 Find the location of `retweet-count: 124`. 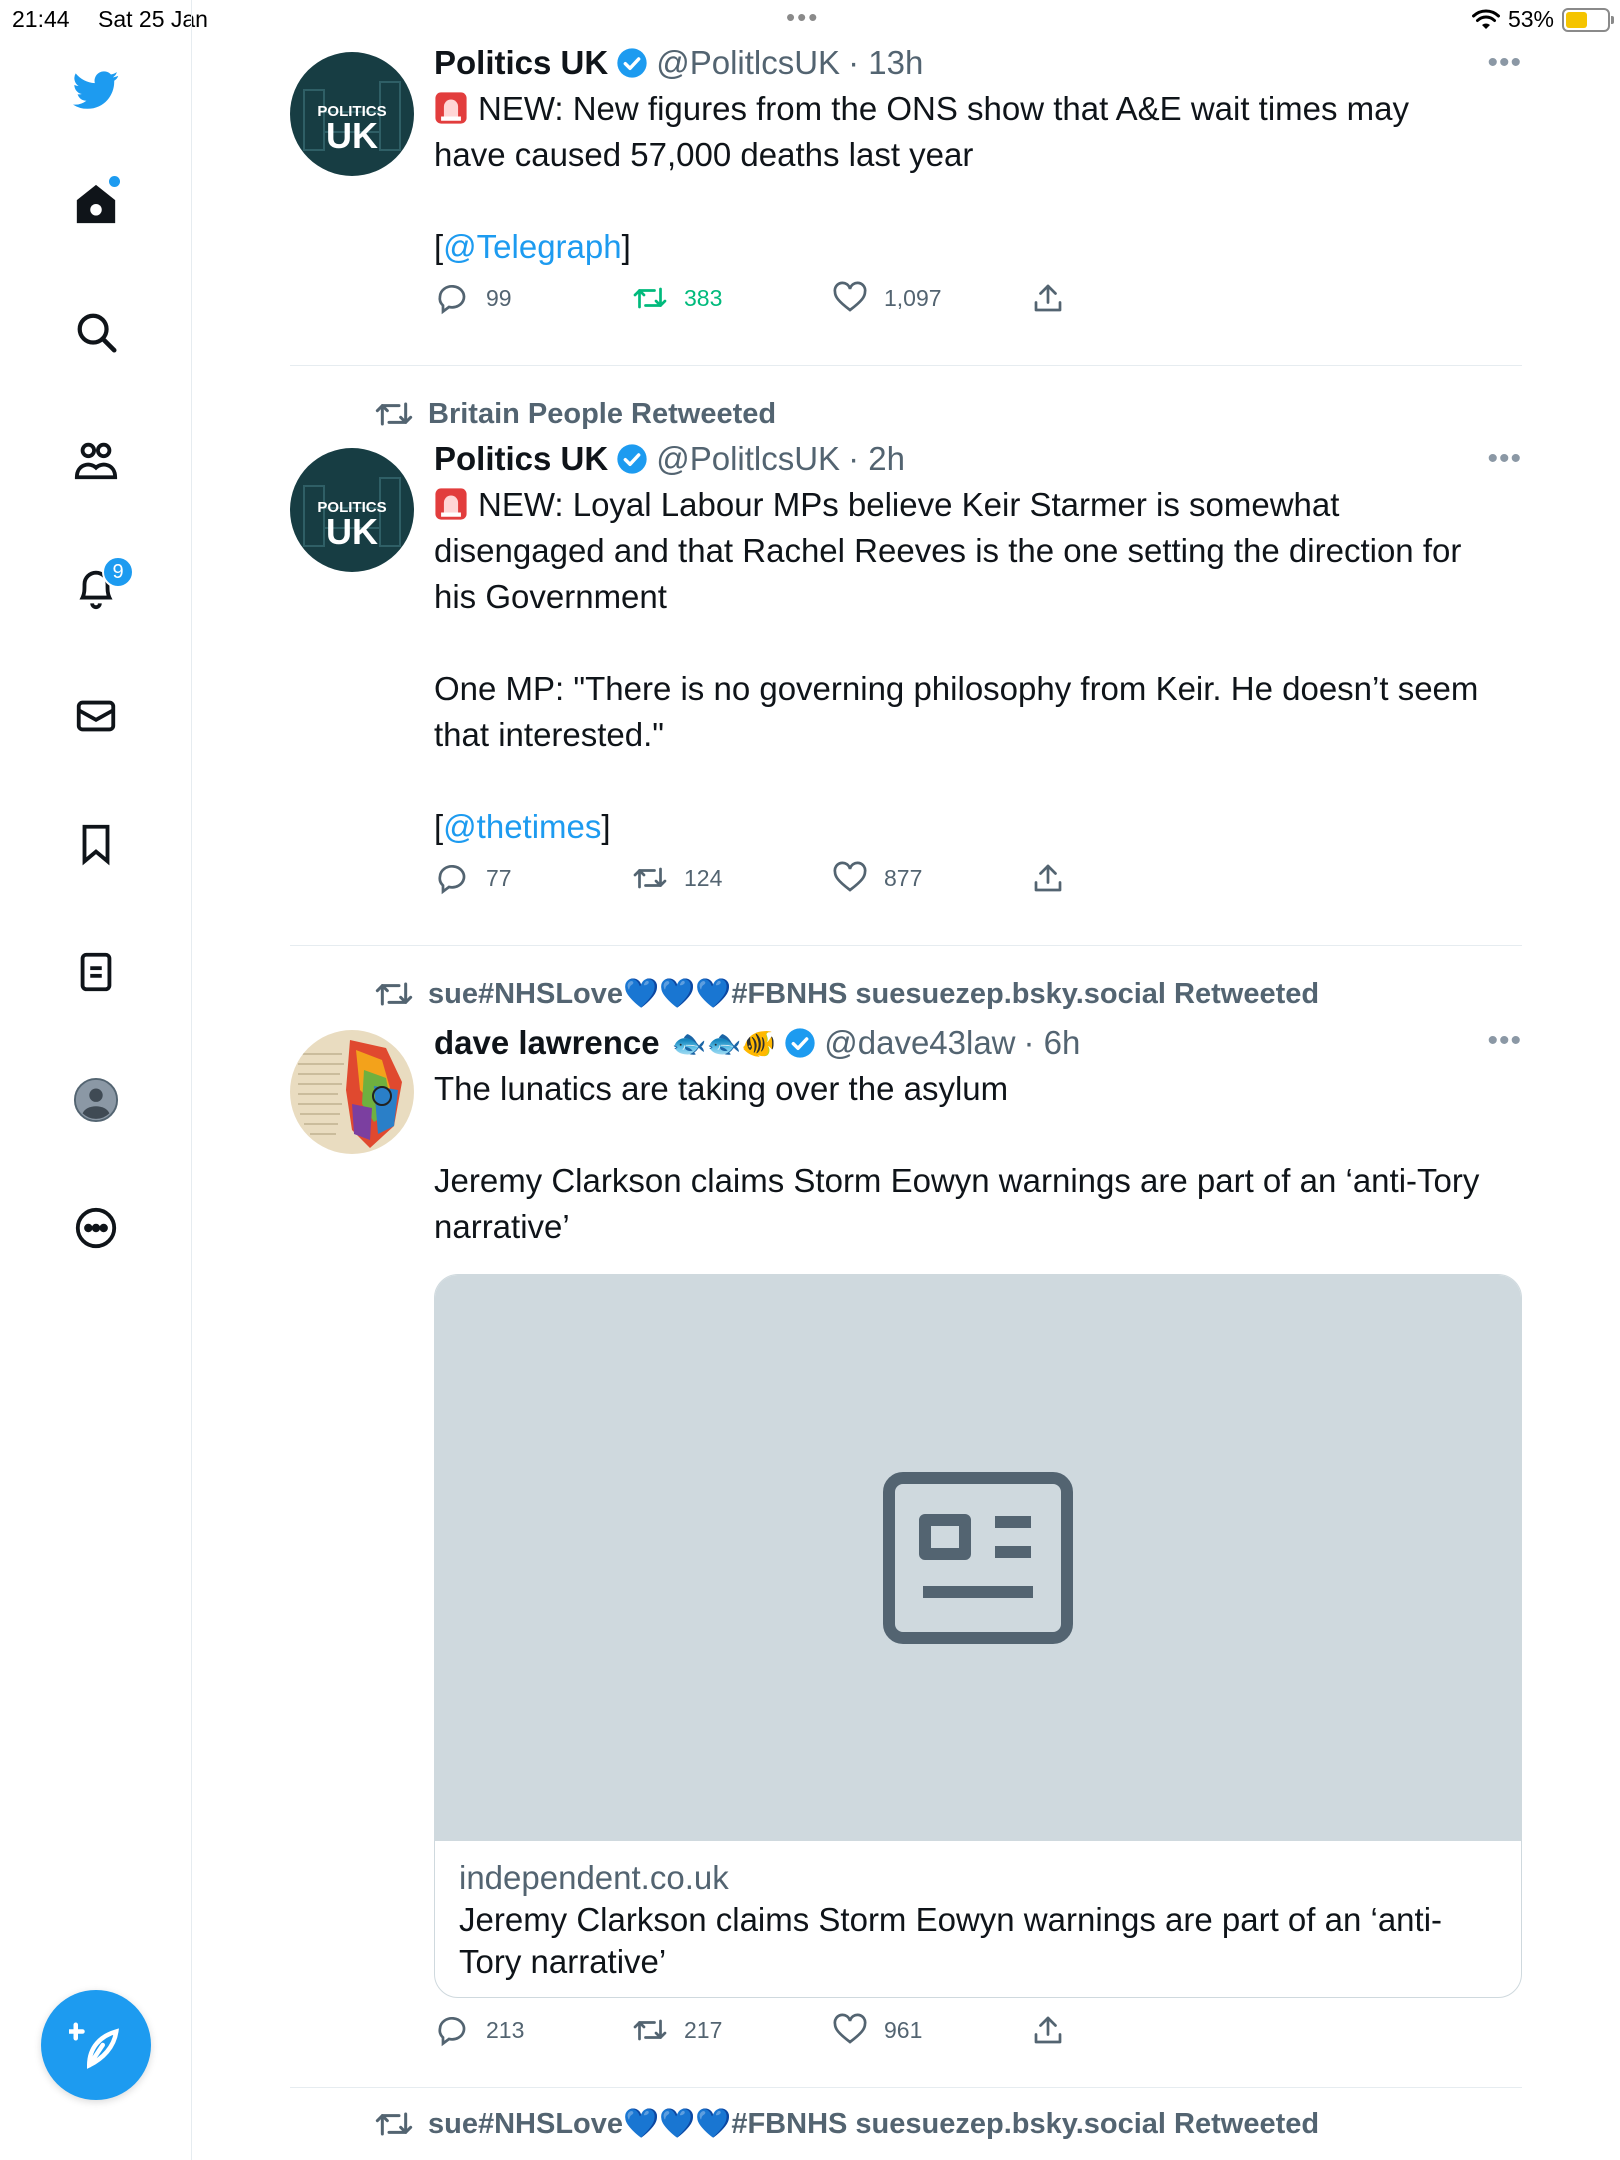

retweet-count: 124 is located at coordinates (703, 877).